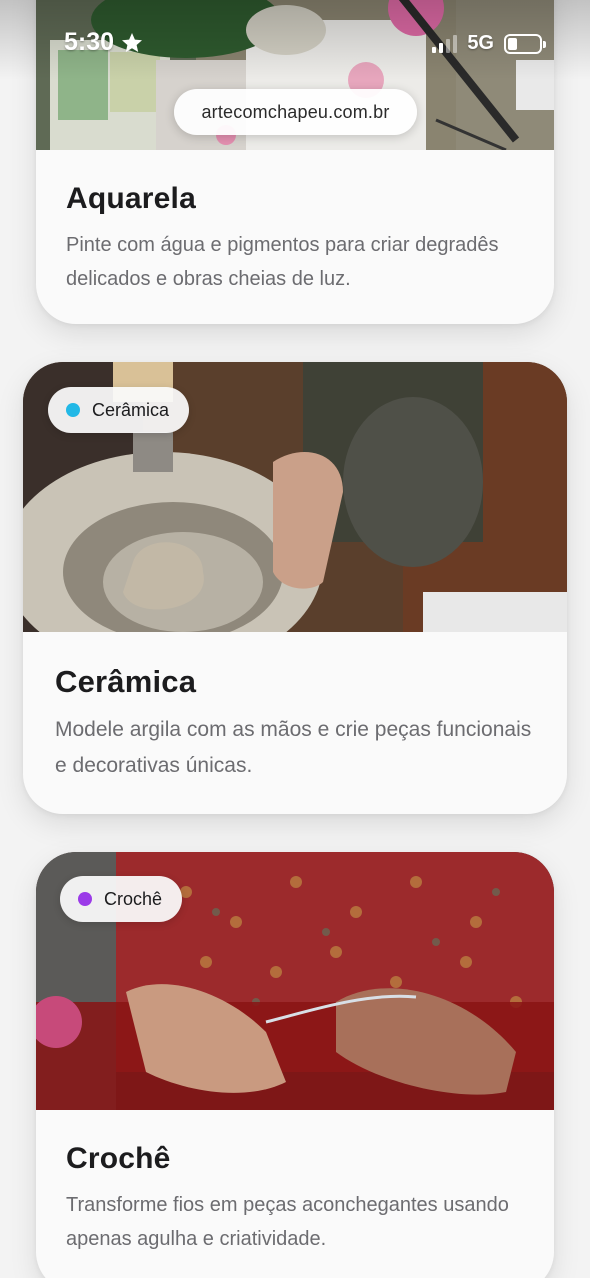 This screenshot has width=590, height=1278. I want to click on status-time: 5:30, so click(104, 42).